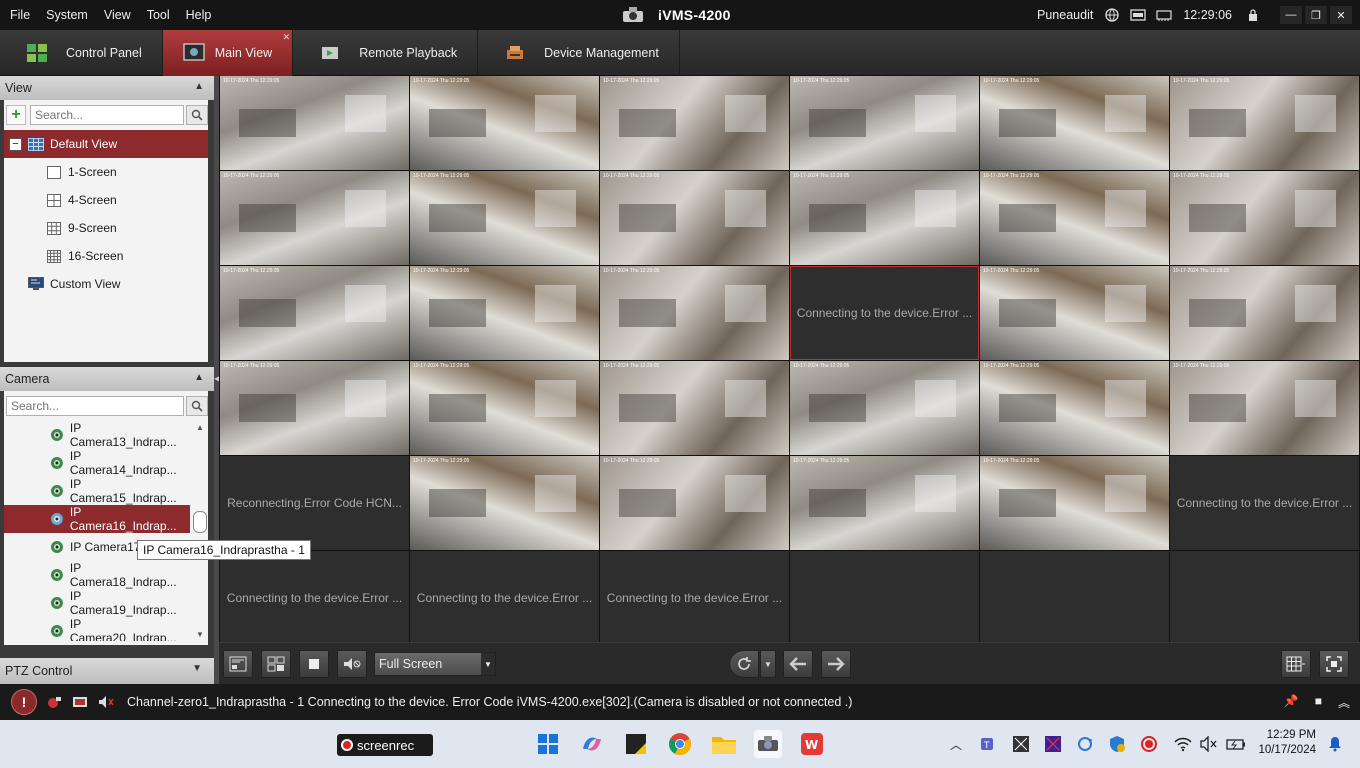 The width and height of the screenshot is (1360, 768). I want to click on camera-search-button, so click(197, 406).